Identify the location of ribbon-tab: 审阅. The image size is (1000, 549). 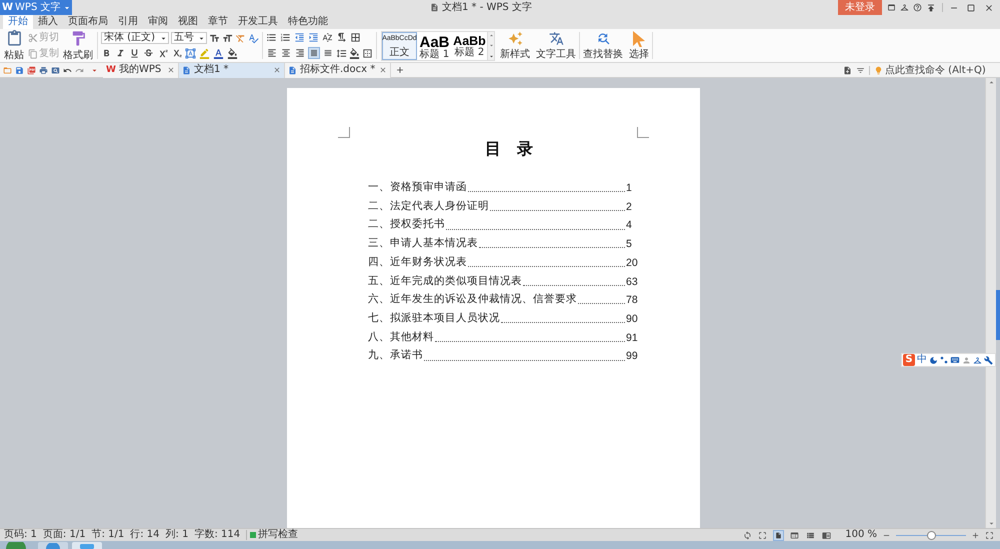
(158, 22).